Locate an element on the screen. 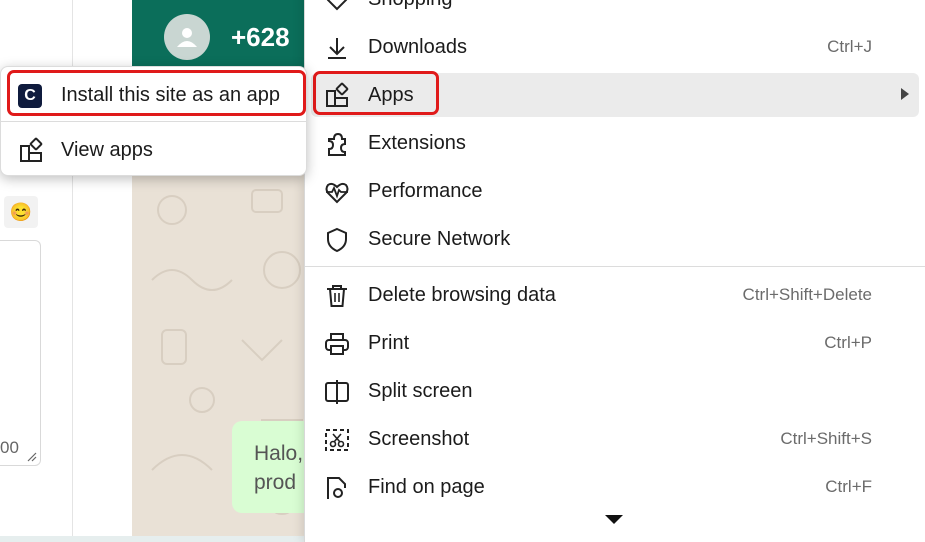 The width and height of the screenshot is (925, 542). contact-avatar is located at coordinates (187, 37).